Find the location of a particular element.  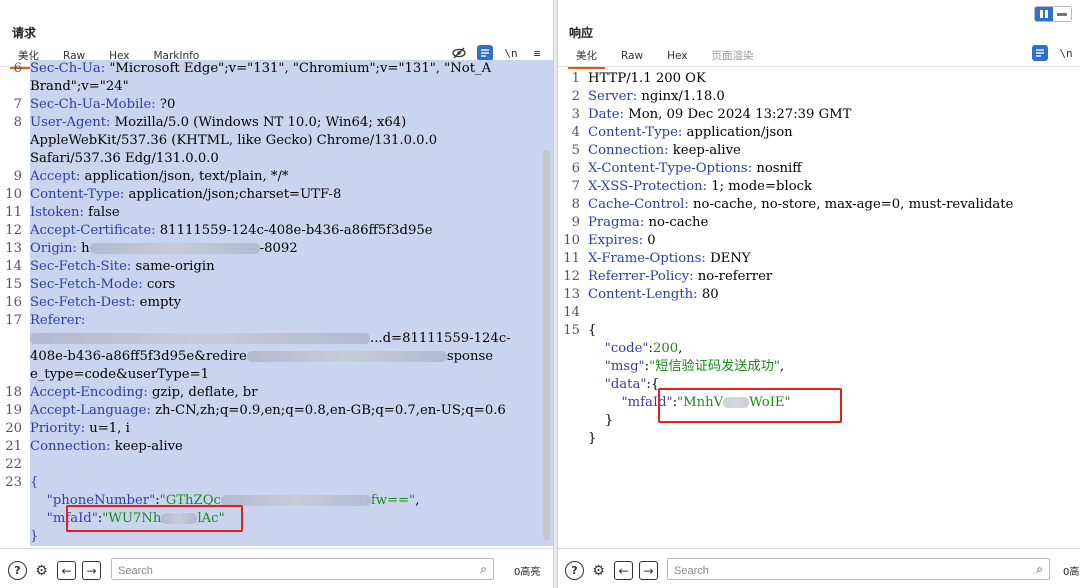

response-search-input is located at coordinates (843, 571).